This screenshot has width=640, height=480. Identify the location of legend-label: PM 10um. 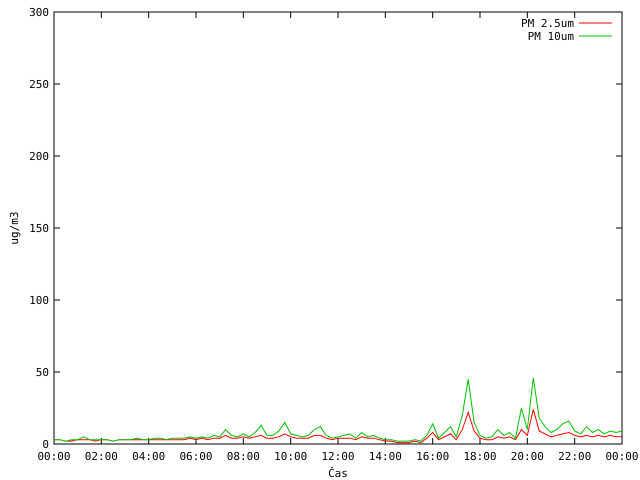
(551, 36).